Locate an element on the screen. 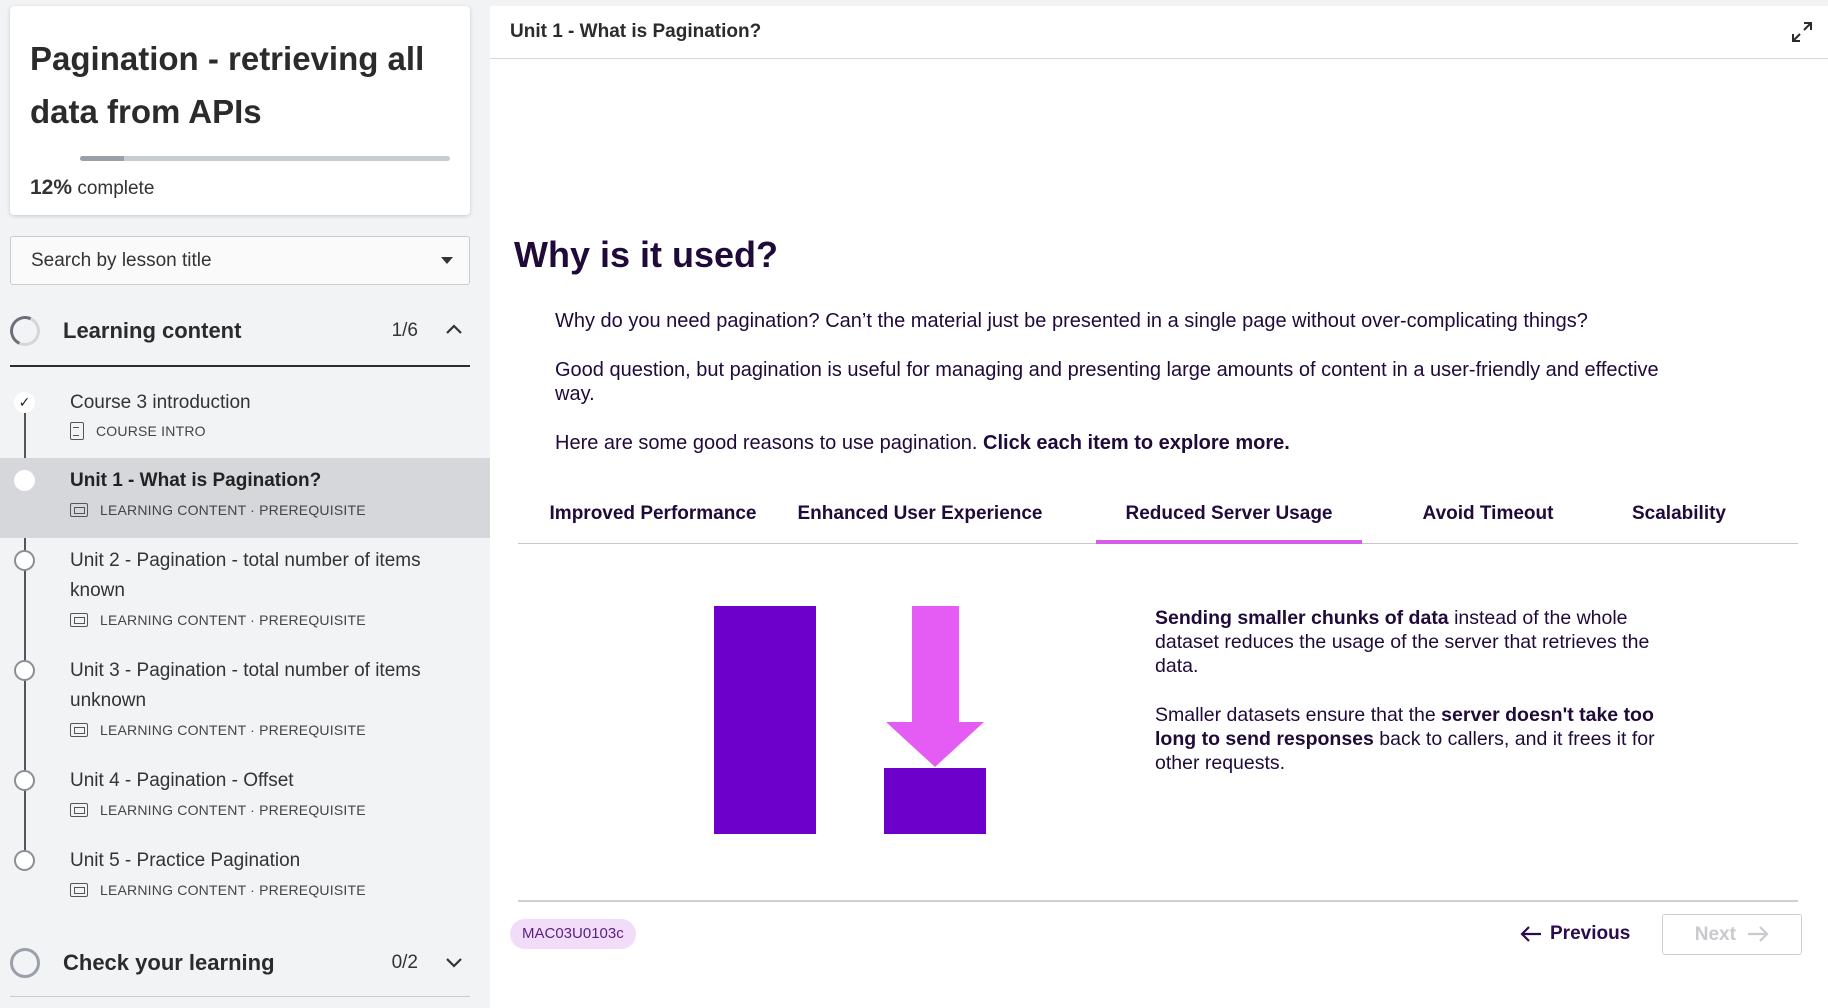 This screenshot has width=1828, height=1008. next-button: Next is located at coordinates (1732, 934).